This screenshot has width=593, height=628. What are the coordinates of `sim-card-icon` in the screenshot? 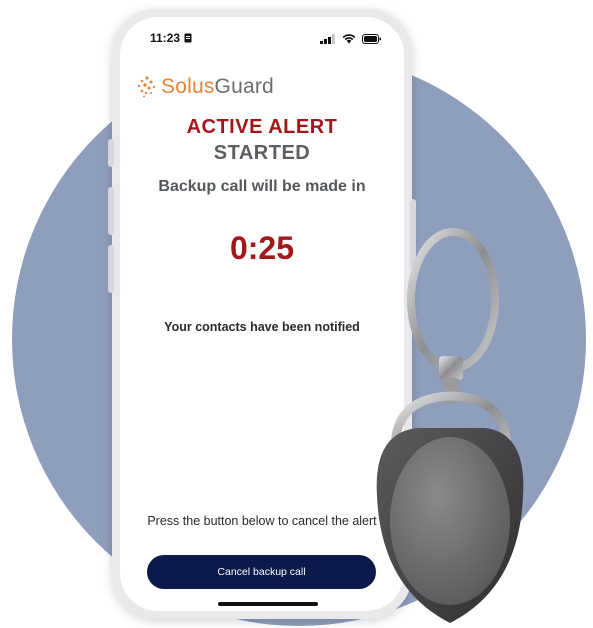 It's located at (188, 38).